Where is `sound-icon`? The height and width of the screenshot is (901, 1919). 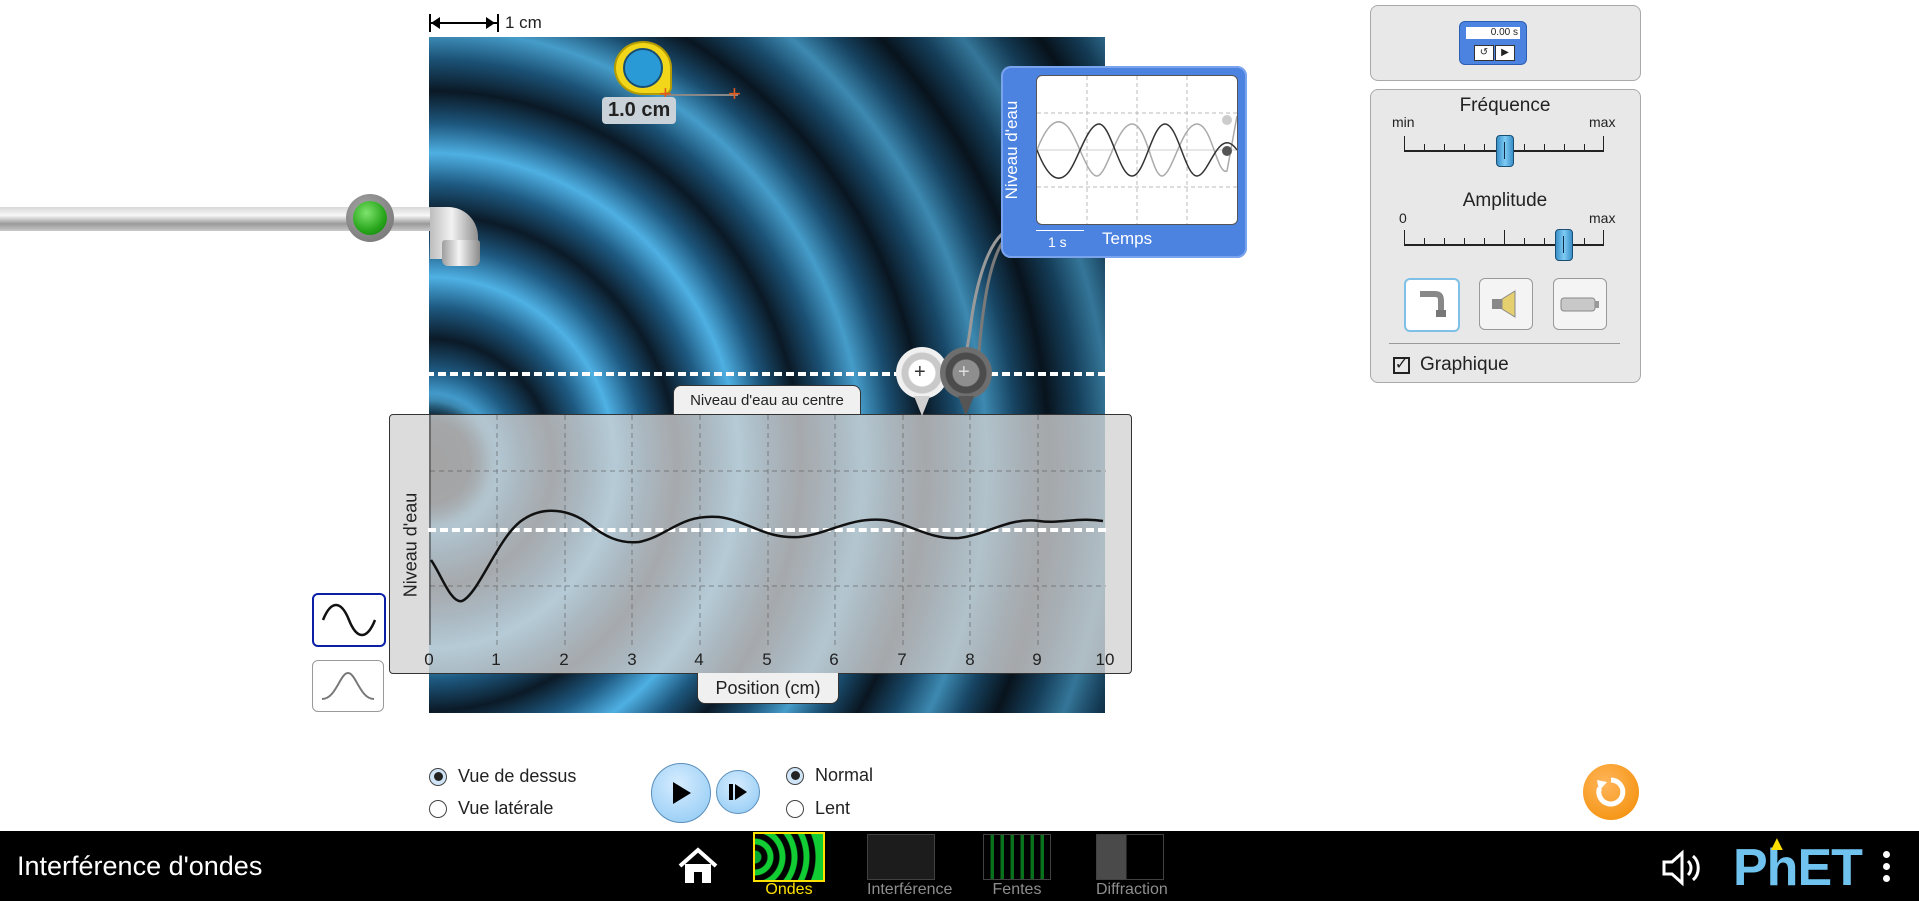 sound-icon is located at coordinates (1684, 870).